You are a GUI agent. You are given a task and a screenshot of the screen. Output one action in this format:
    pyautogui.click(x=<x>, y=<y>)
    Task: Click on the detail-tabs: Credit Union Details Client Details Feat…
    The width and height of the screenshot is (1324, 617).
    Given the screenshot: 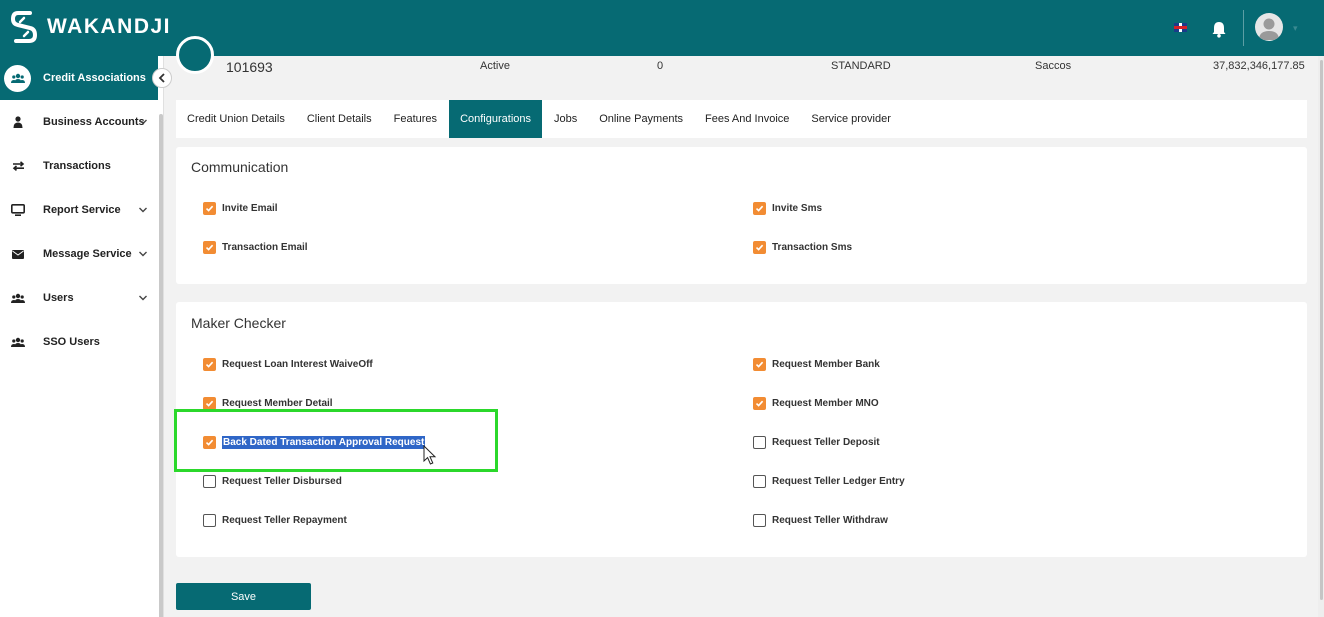 What is the action you would take?
    pyautogui.click(x=741, y=119)
    